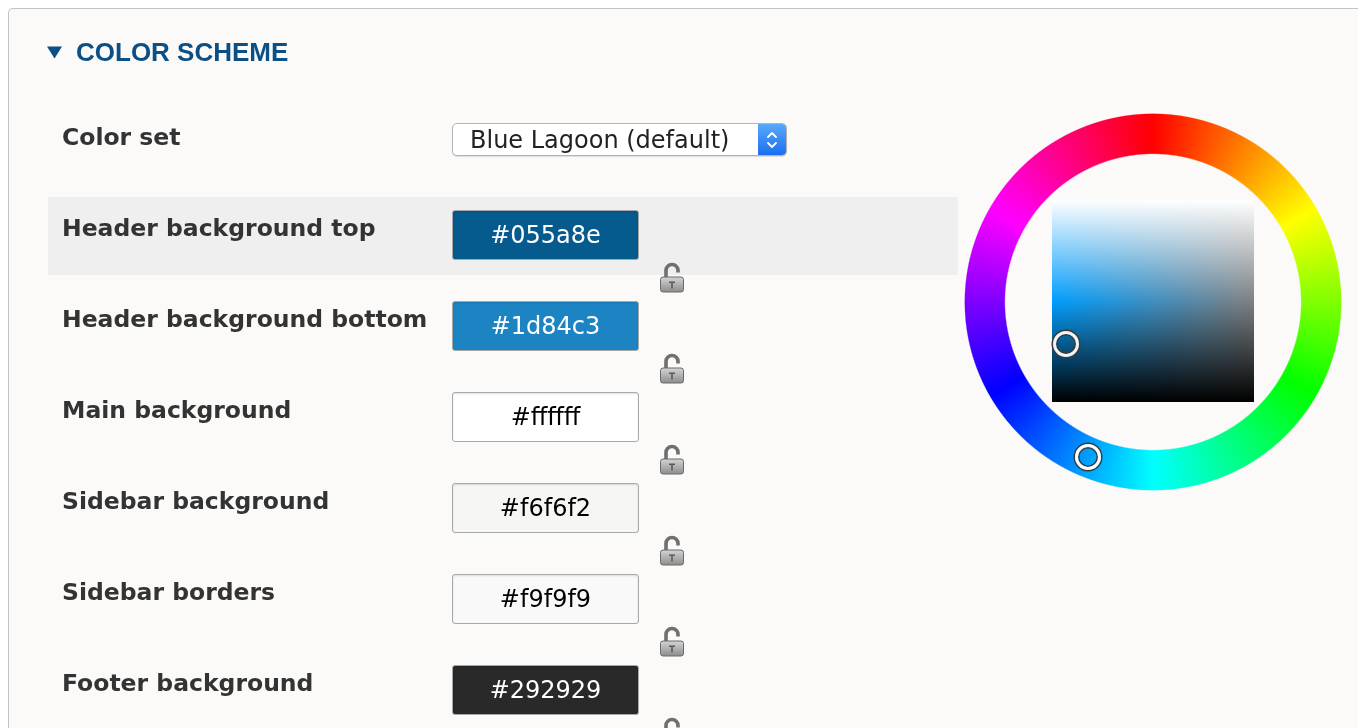  Describe the element at coordinates (545, 690) in the screenshot. I see `color-value-field: #292929` at that location.